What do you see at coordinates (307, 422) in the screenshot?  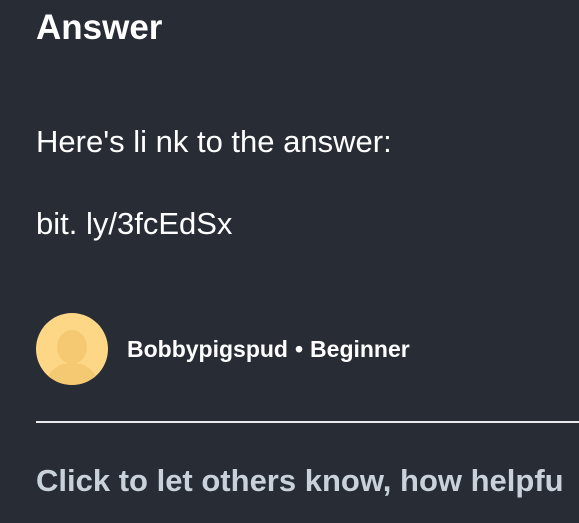 I see `divider` at bounding box center [307, 422].